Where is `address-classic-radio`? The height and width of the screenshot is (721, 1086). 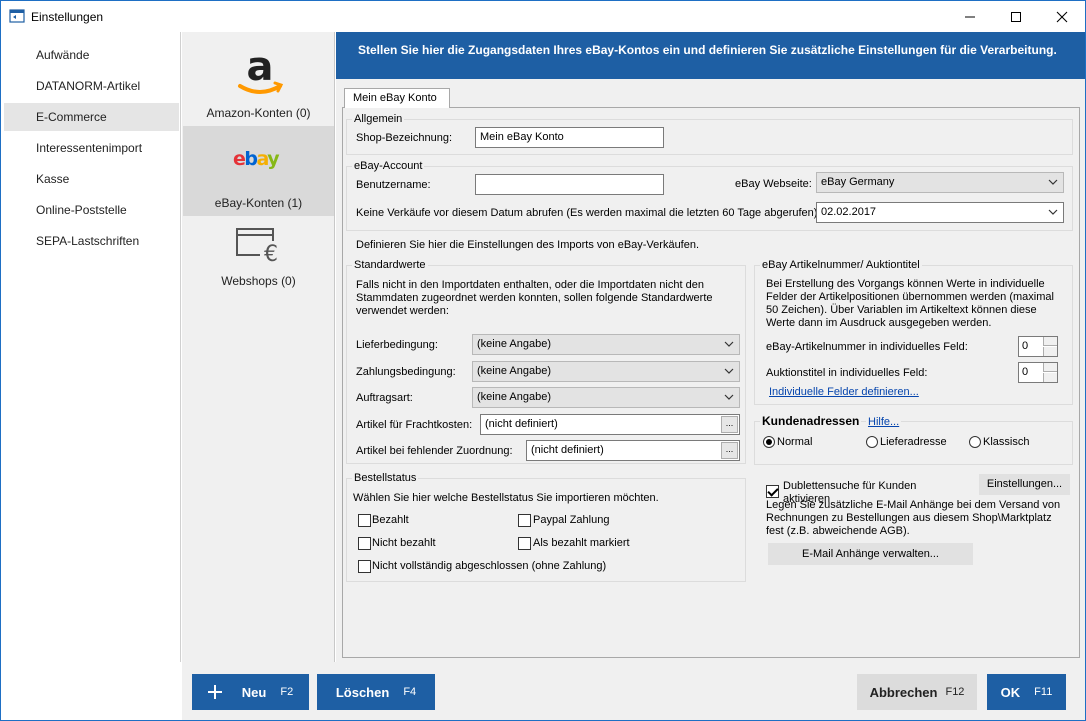
address-classic-radio is located at coordinates (975, 442).